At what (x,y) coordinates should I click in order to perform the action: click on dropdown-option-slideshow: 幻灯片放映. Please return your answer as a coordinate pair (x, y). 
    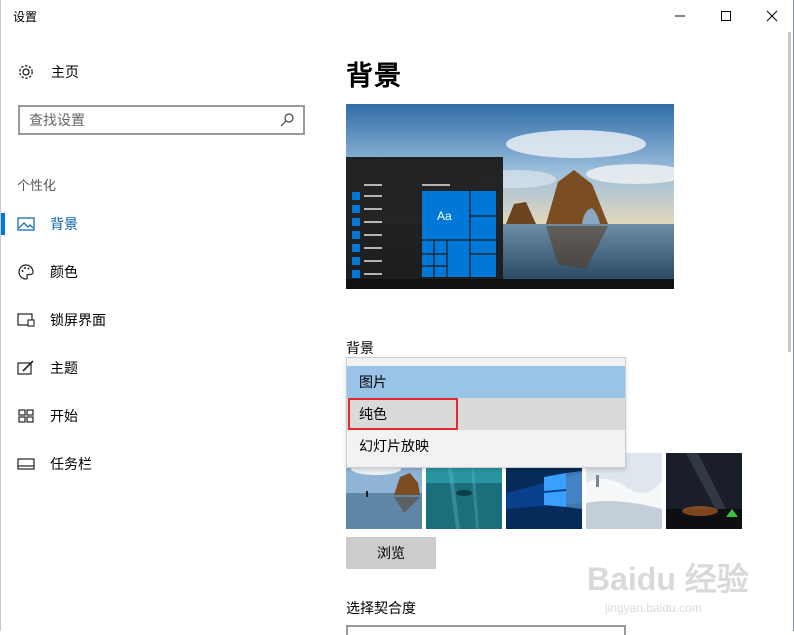
    Looking at the image, I should click on (486, 446).